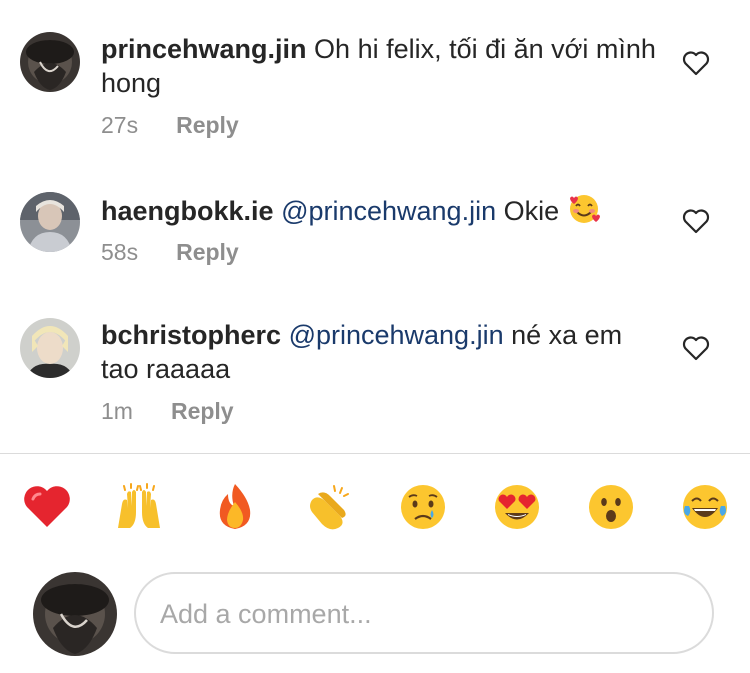 This screenshot has height=673, width=750. I want to click on fire-icon, so click(235, 507).